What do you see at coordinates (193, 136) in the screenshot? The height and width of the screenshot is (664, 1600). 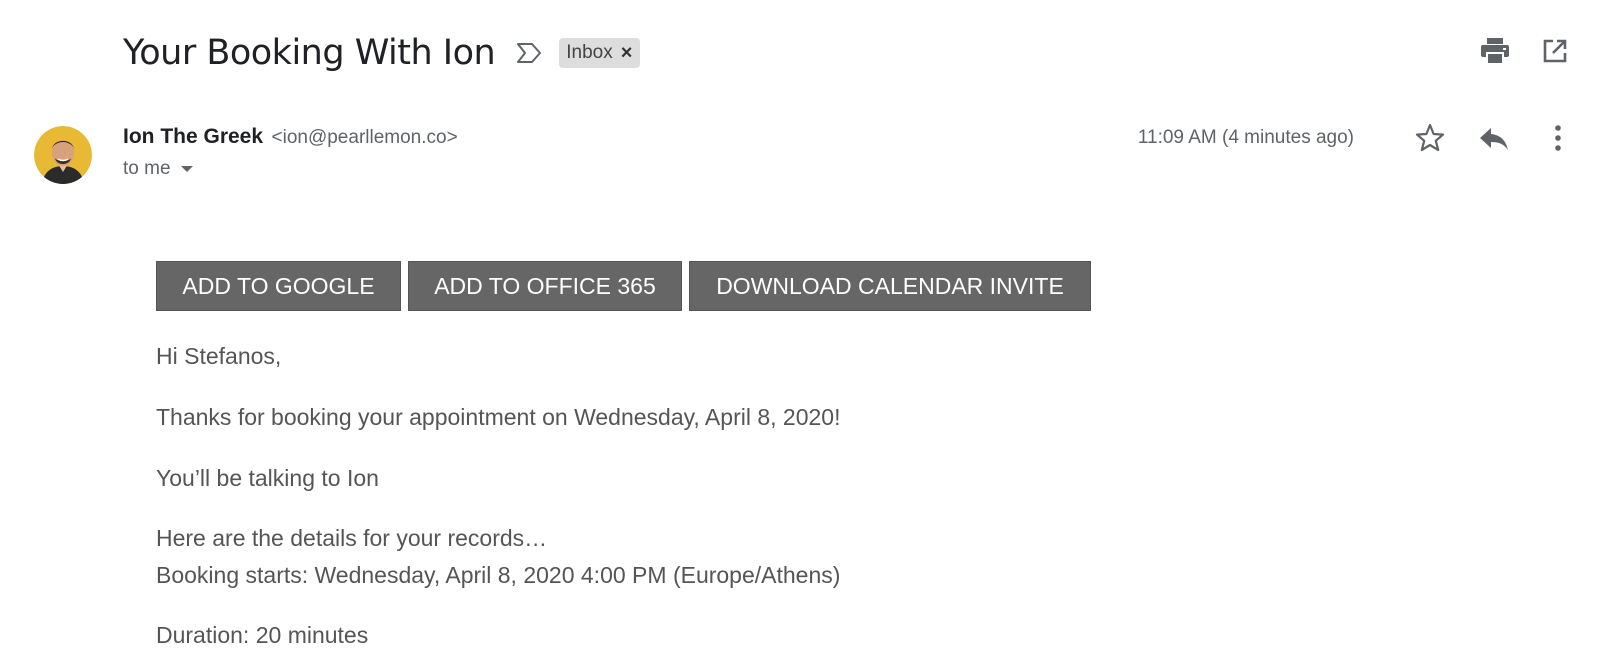 I see `sender-name: Ion The Greek` at bounding box center [193, 136].